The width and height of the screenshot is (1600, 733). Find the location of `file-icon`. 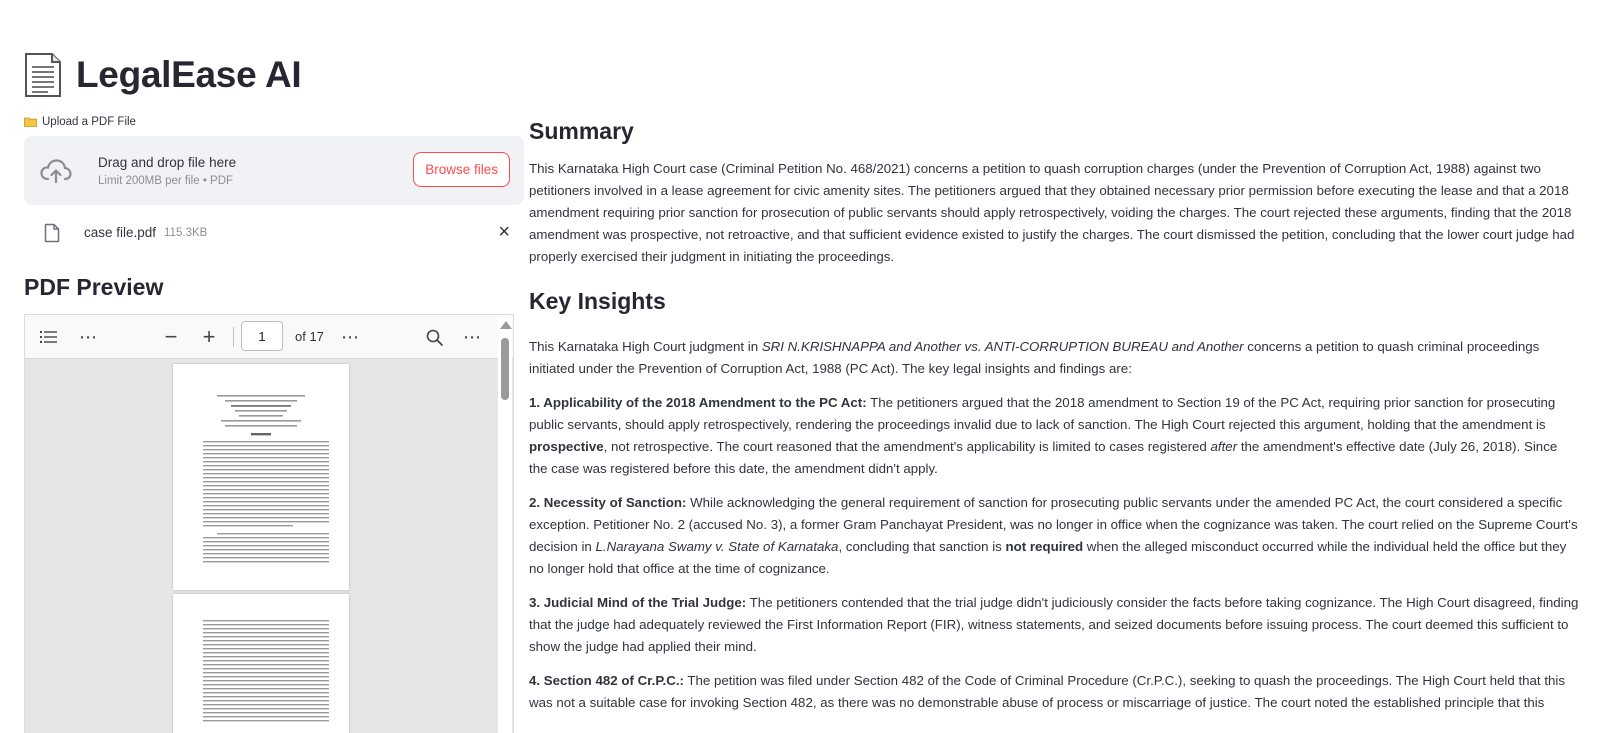

file-icon is located at coordinates (52, 232).